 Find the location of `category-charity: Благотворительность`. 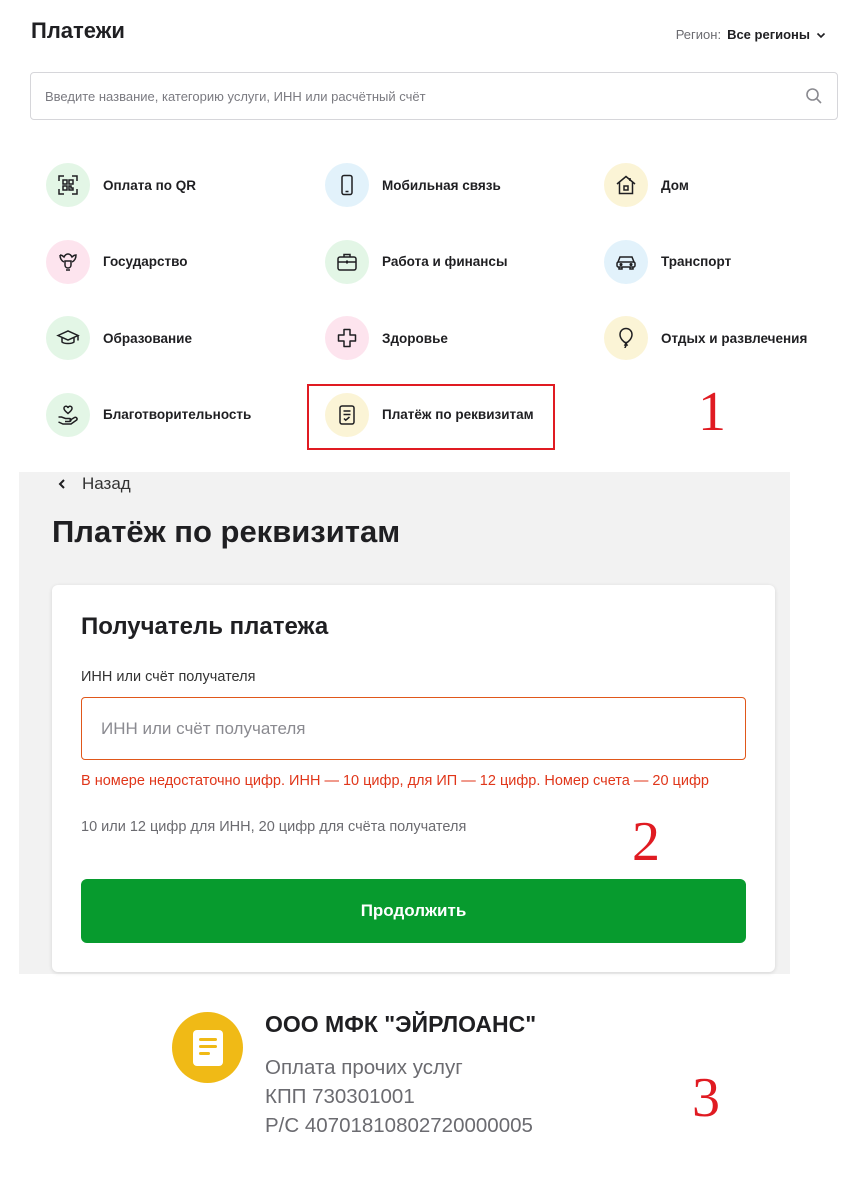

category-charity: Благотворительность is located at coordinates (185, 414).